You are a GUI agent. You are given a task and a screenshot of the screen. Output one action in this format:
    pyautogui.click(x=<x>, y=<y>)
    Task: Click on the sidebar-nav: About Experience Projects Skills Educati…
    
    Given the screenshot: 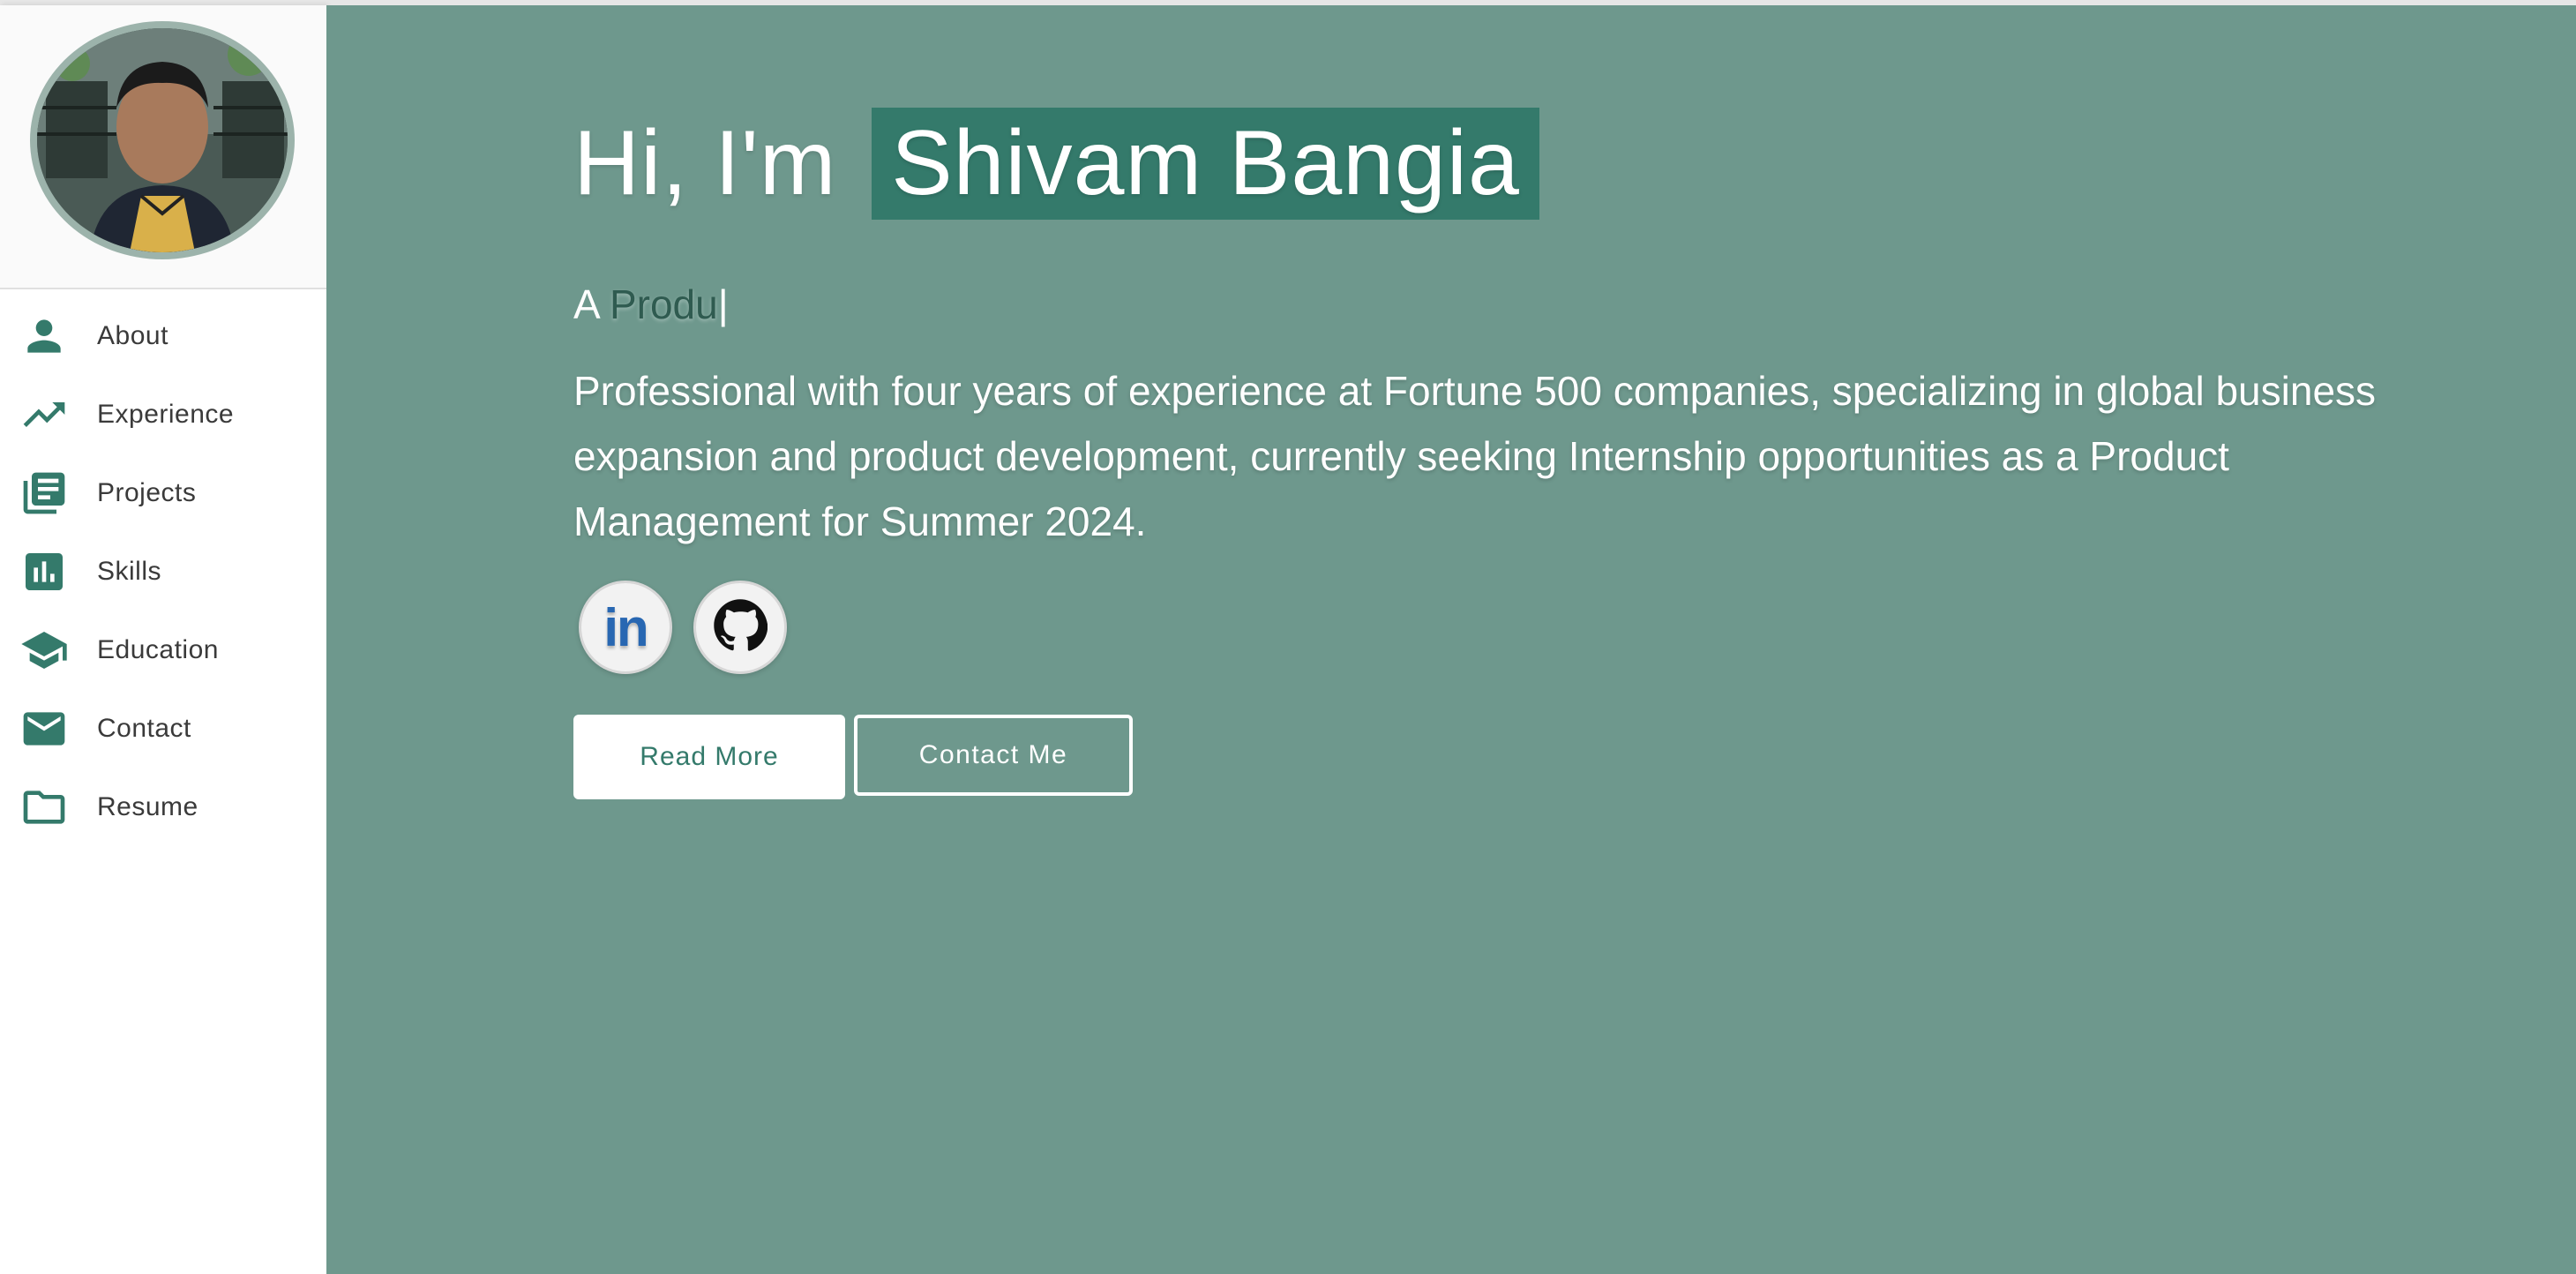 What is the action you would take?
    pyautogui.click(x=163, y=571)
    